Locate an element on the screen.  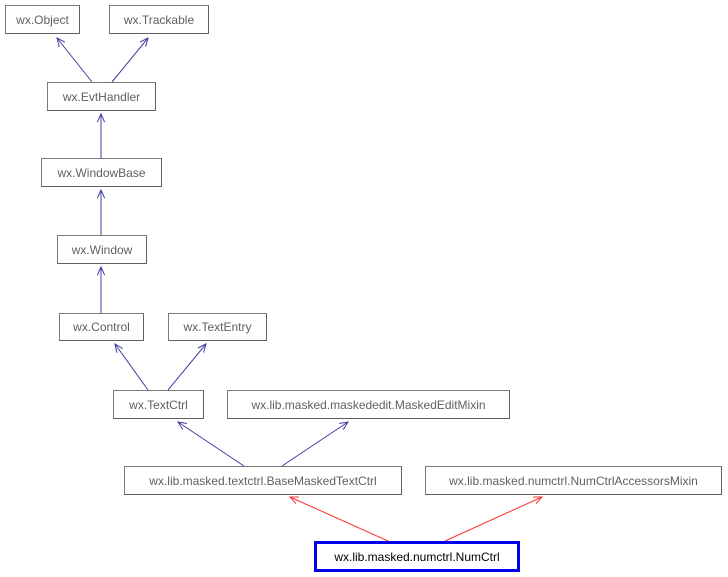
class-node-wx-textctrl: wx.TextCtrl is located at coordinates (158, 404).